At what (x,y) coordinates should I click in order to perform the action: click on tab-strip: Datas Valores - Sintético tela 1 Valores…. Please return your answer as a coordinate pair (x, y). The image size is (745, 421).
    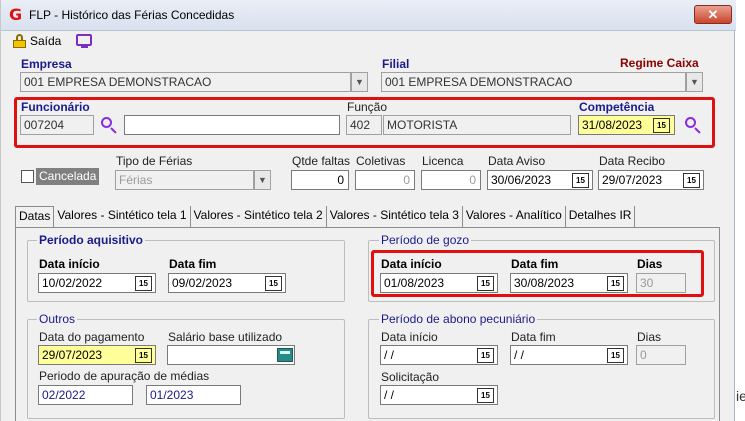
    Looking at the image, I should click on (325, 217).